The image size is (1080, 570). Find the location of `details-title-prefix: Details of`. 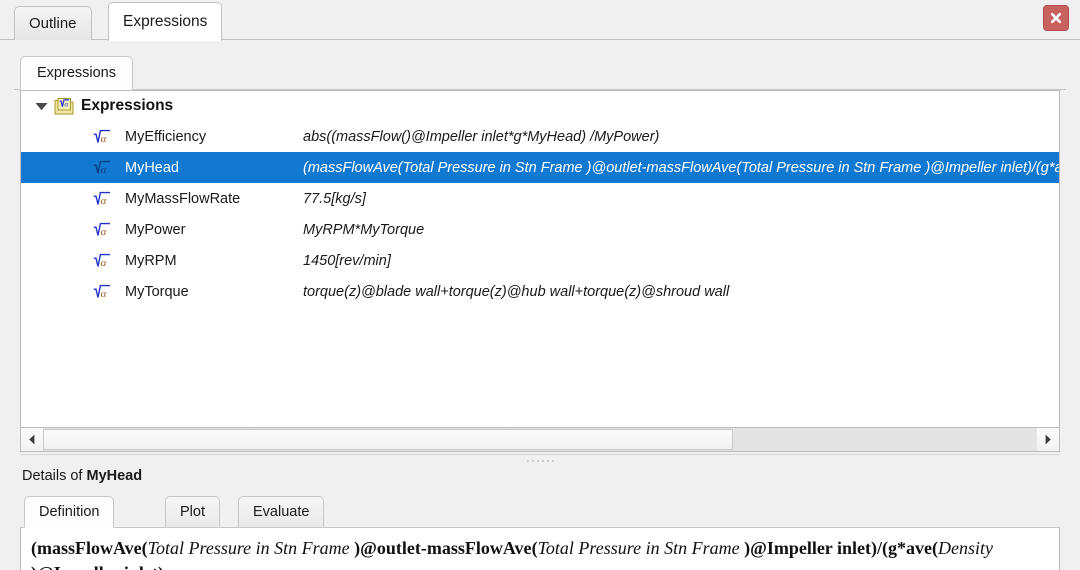

details-title-prefix: Details of is located at coordinates (54, 476).